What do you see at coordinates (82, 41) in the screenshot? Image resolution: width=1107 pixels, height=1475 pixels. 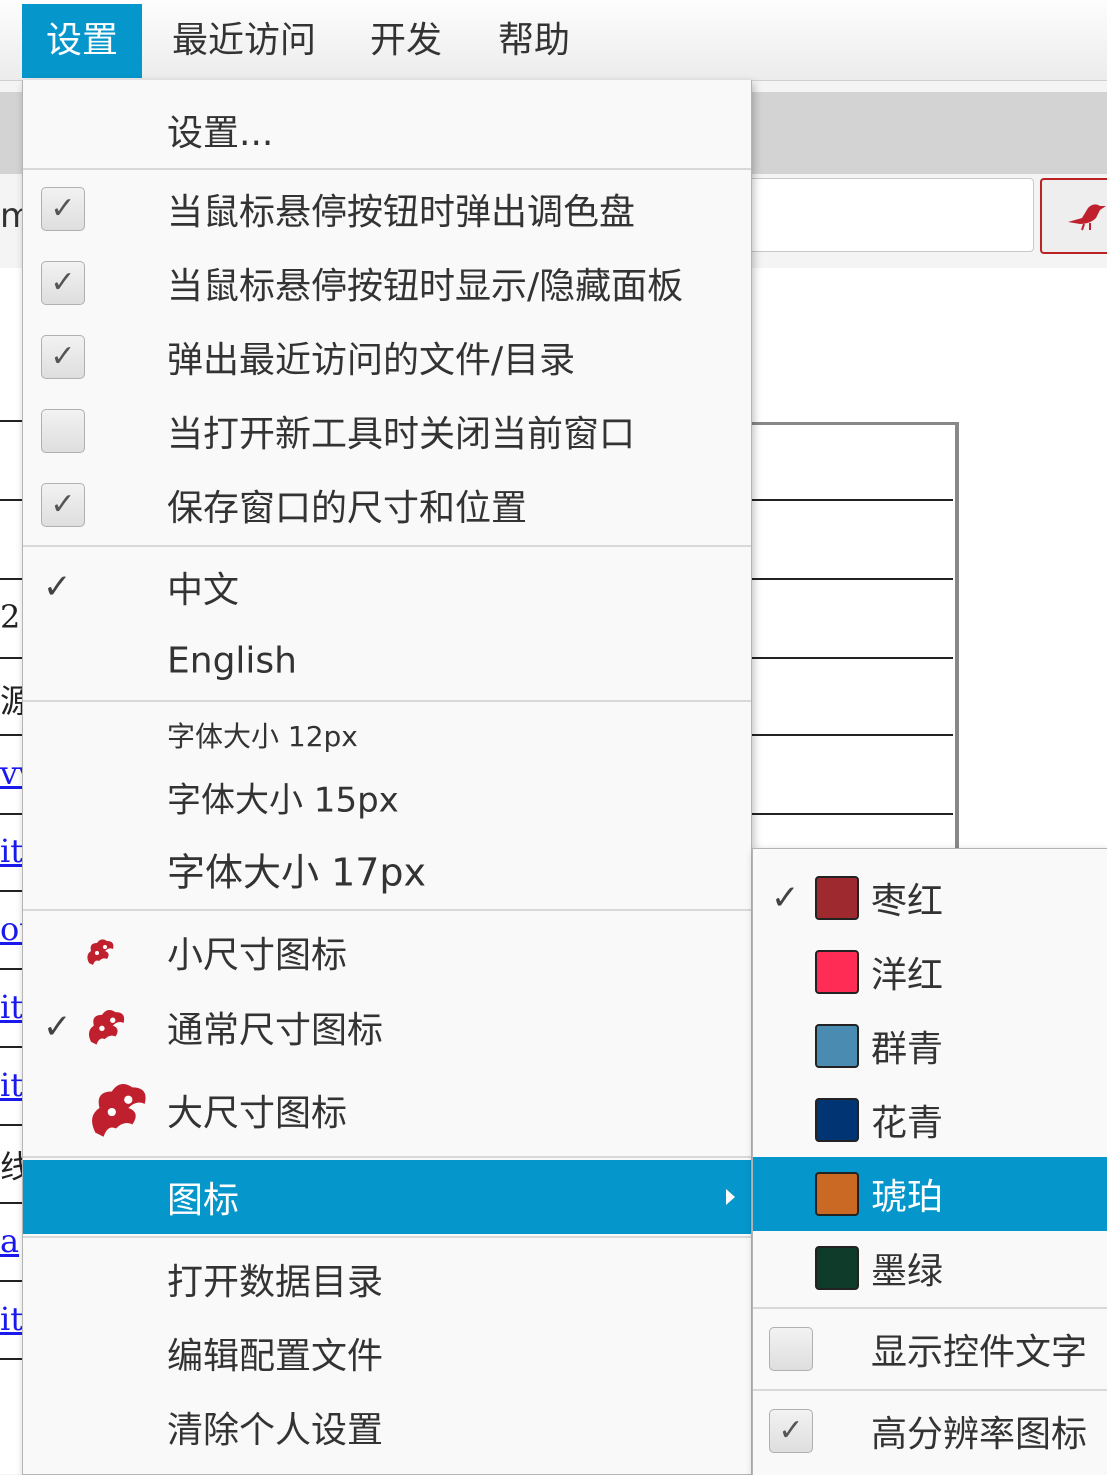 I see `menu-settings: 设置` at bounding box center [82, 41].